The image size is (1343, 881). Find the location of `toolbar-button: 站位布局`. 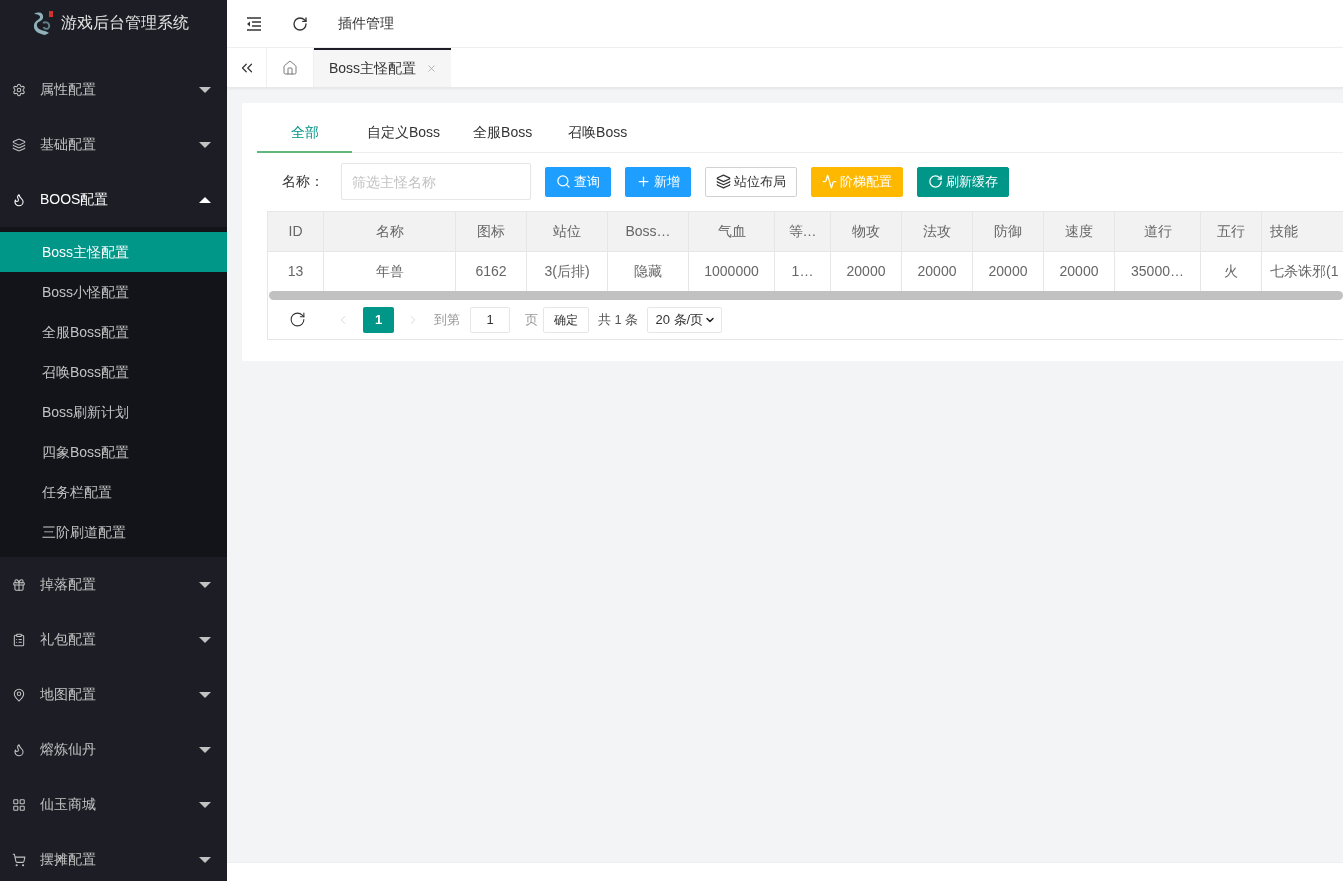

toolbar-button: 站位布局 is located at coordinates (751, 181).